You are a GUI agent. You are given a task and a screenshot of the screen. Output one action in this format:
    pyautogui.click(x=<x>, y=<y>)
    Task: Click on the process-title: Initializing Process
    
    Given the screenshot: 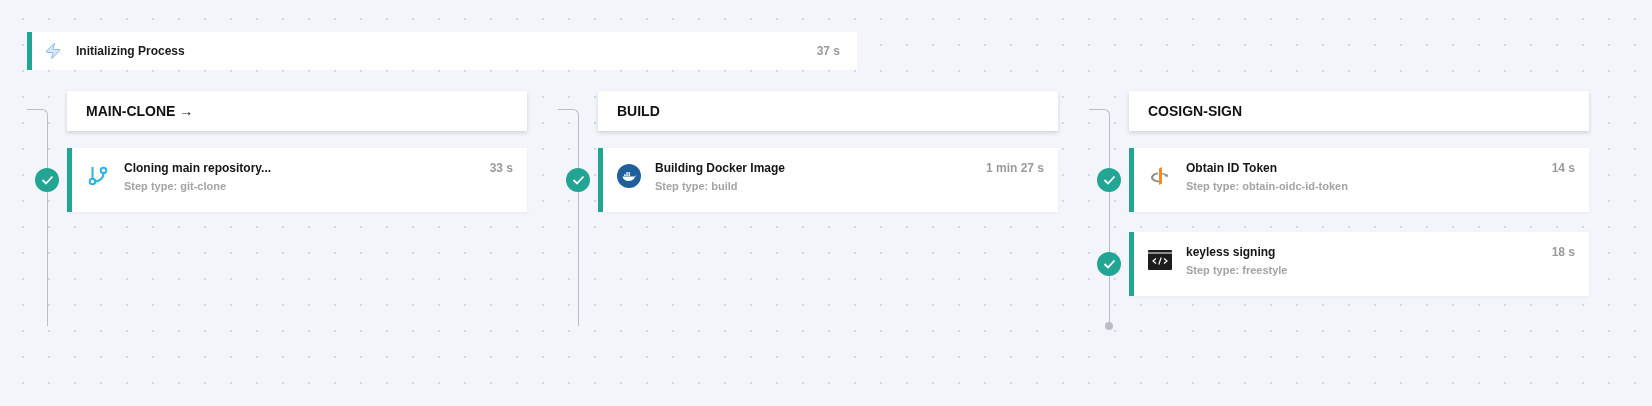 What is the action you would take?
    pyautogui.click(x=131, y=51)
    